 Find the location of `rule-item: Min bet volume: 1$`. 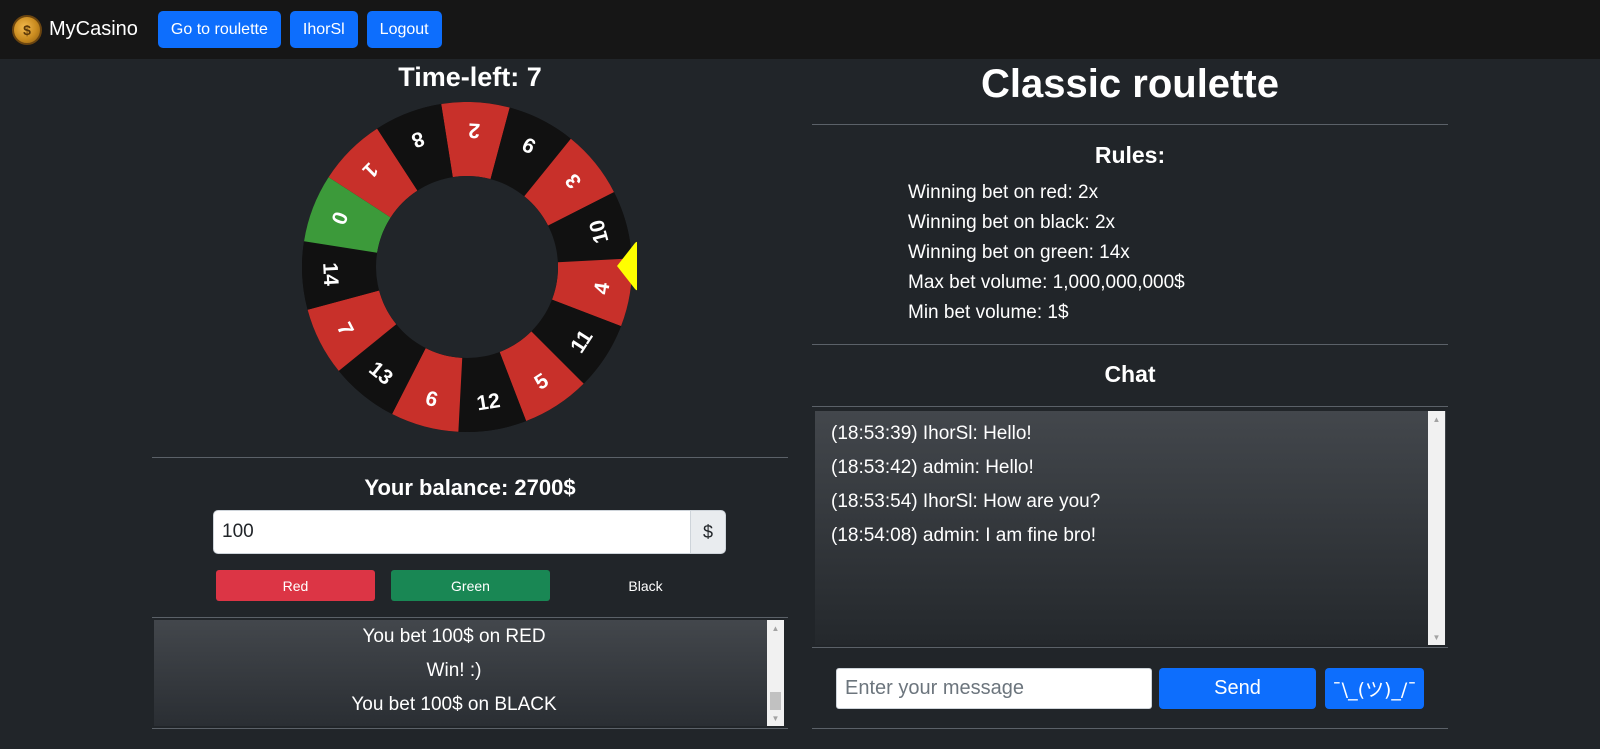

rule-item: Min bet volume: 1$ is located at coordinates (988, 312).